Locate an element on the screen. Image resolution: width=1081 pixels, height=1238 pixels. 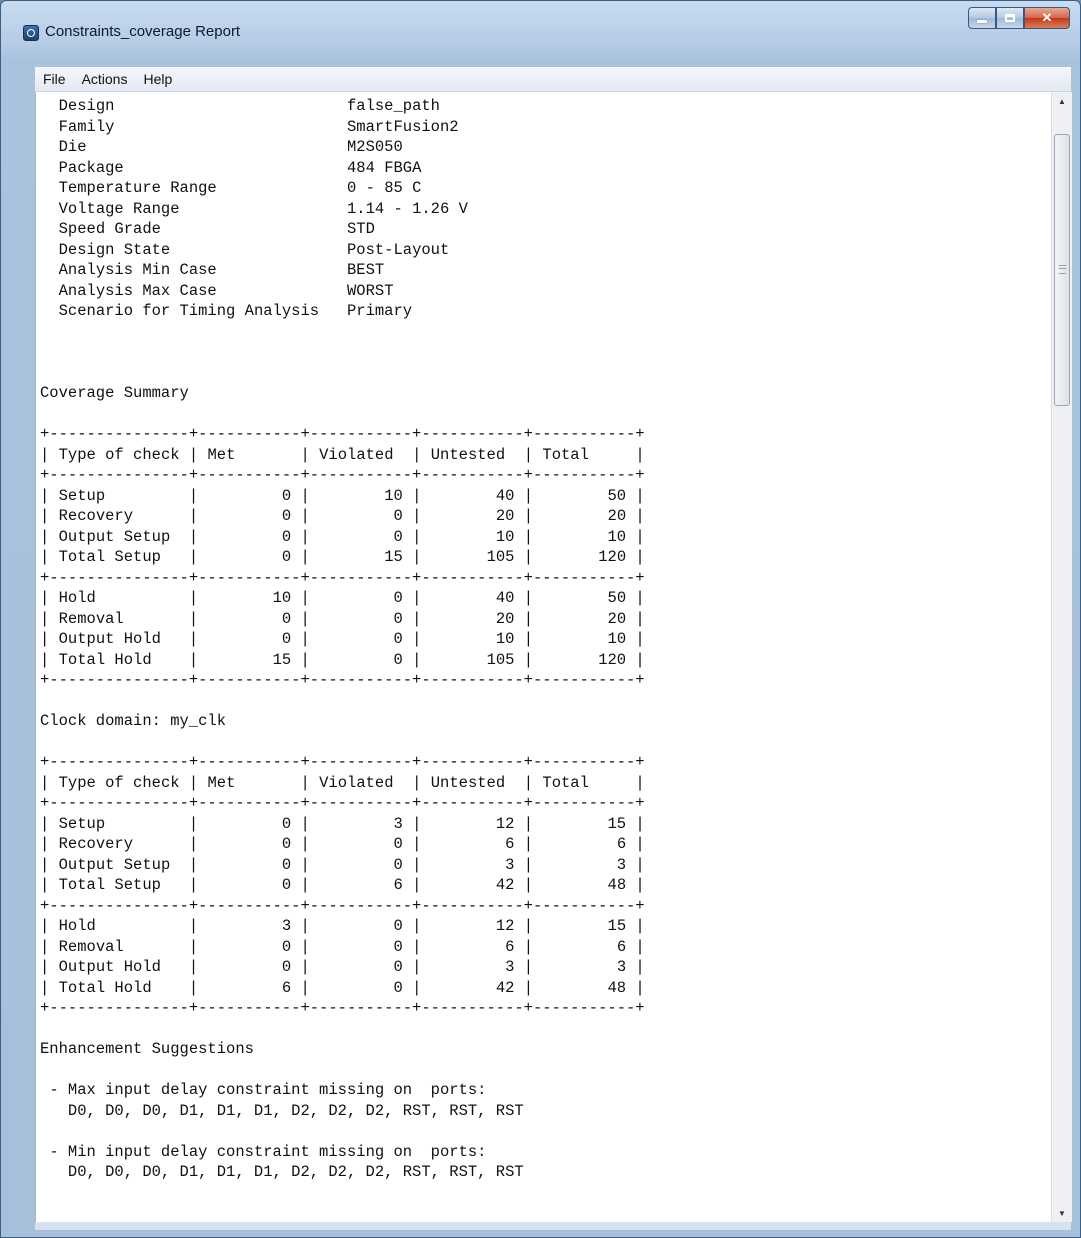
vertical-scrollbar: ▲ ▼ is located at coordinates (1061, 657).